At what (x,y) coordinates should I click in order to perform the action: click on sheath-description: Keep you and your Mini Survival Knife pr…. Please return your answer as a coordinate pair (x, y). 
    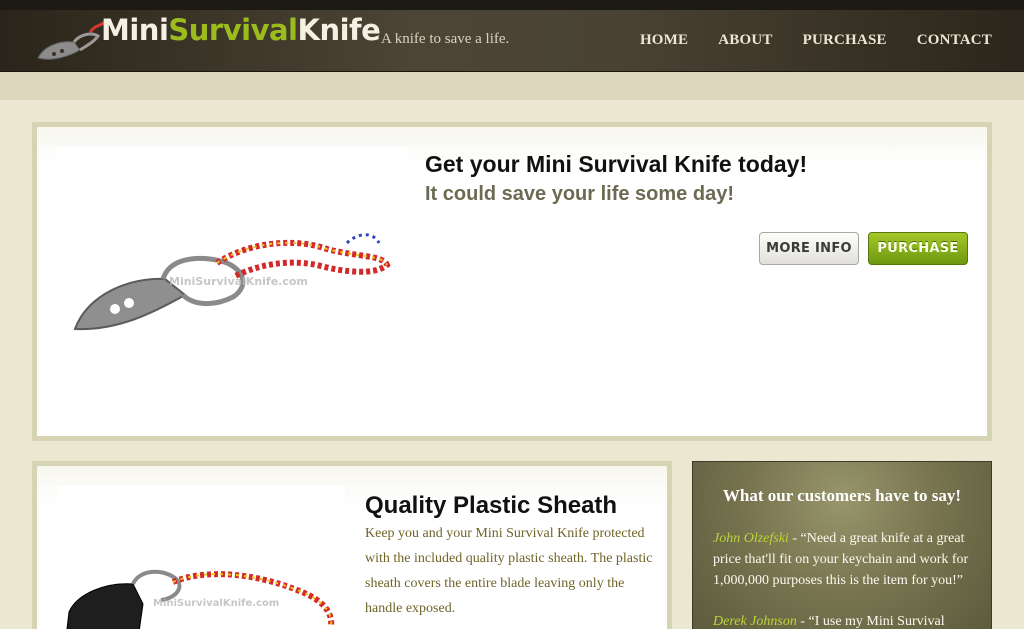
    Looking at the image, I should click on (509, 571).